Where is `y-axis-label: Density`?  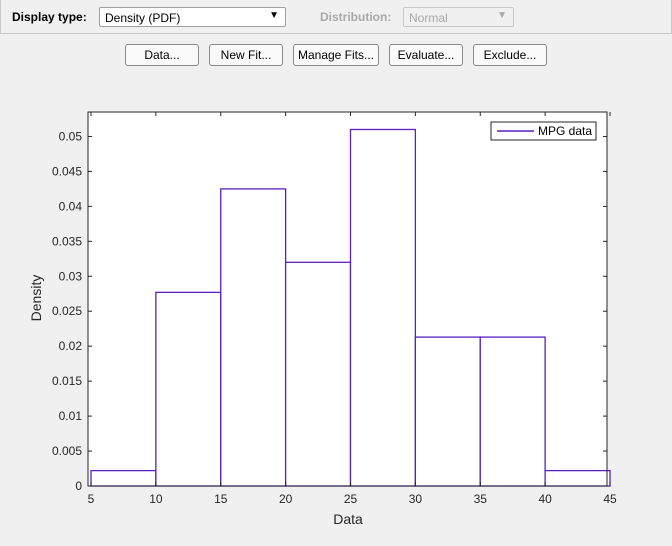 y-axis-label: Density is located at coordinates (36, 298).